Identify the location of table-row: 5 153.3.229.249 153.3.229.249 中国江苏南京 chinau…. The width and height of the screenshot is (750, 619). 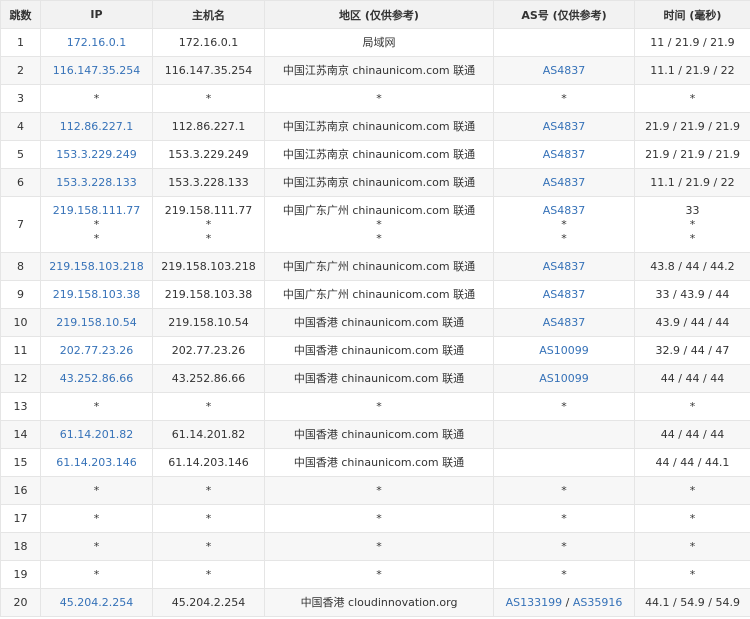
(375, 154).